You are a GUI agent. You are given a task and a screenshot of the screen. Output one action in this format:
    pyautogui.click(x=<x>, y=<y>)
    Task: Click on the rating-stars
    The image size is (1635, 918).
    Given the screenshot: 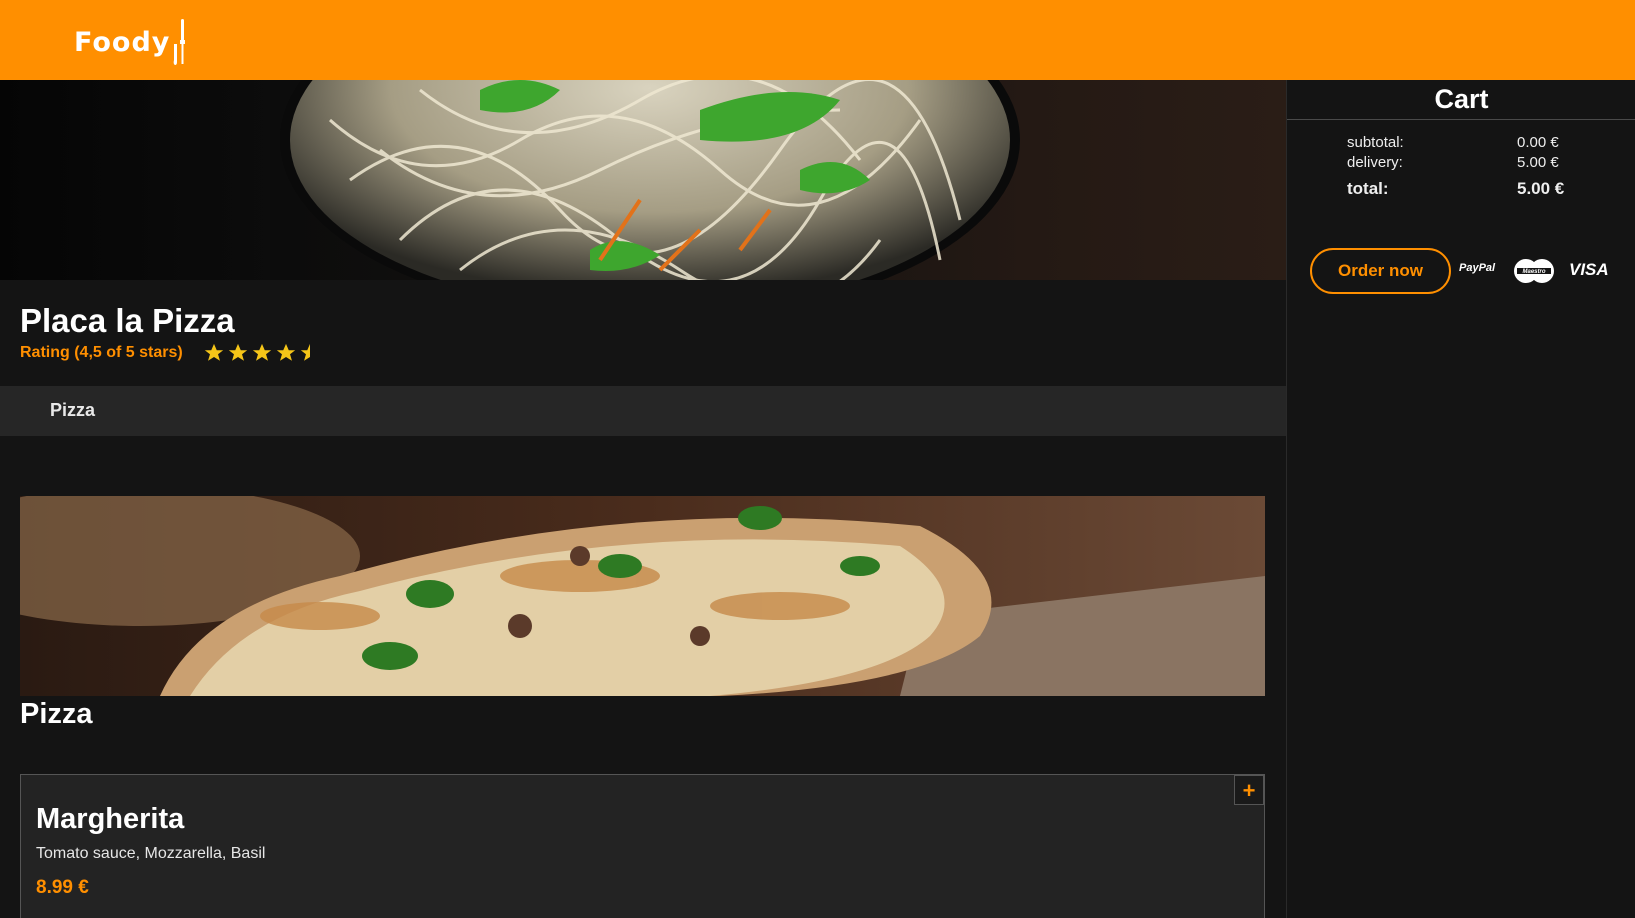 What is the action you would take?
    pyautogui.click(x=262, y=353)
    